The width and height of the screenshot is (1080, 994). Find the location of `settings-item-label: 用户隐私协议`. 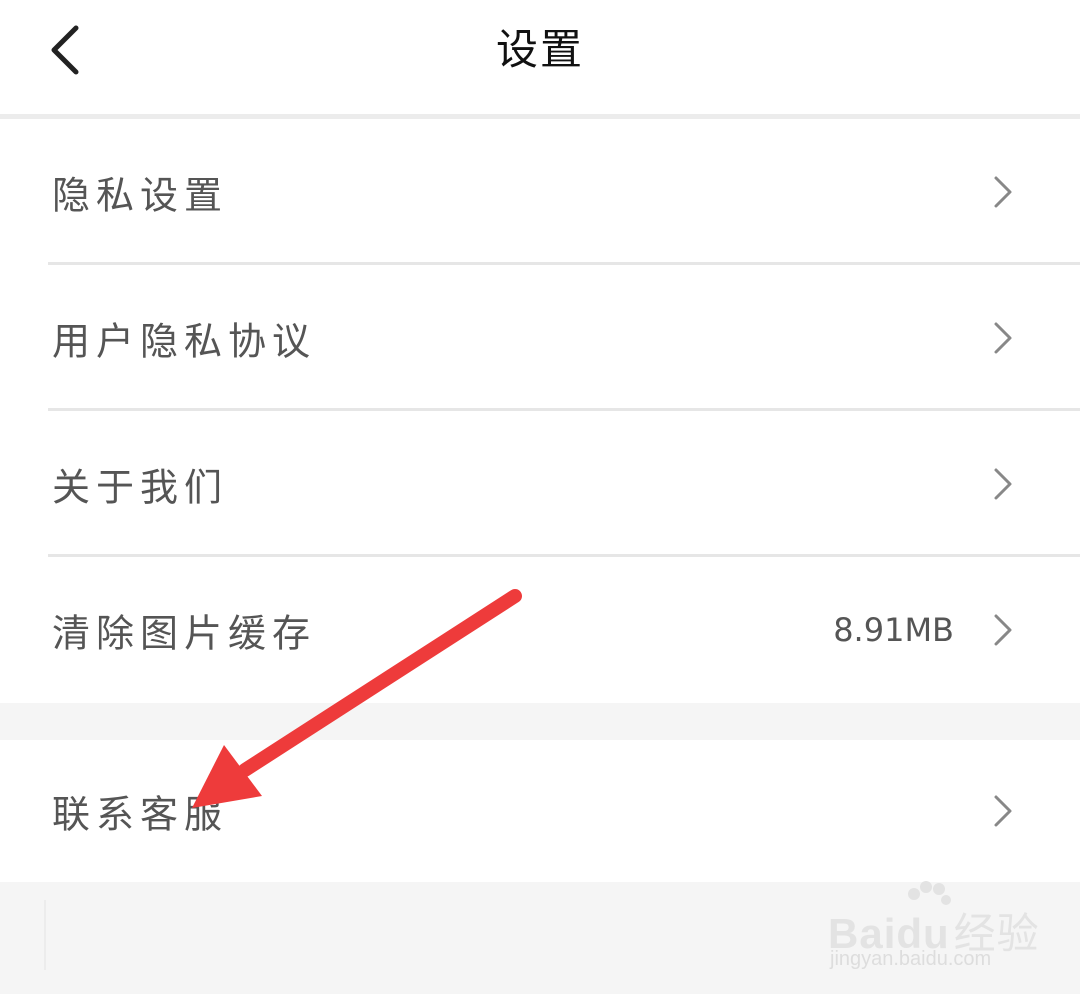

settings-item-label: 用户隐私协议 is located at coordinates (184, 341).